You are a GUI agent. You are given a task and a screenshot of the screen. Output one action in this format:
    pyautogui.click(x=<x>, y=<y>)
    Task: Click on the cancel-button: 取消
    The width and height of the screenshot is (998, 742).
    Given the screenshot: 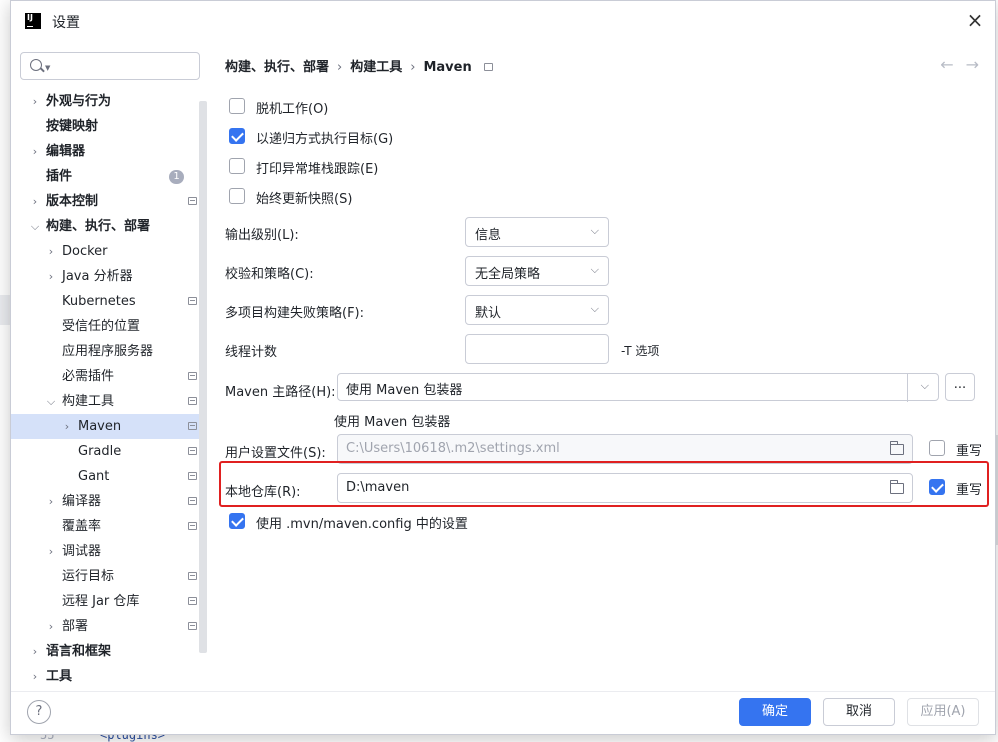 What is the action you would take?
    pyautogui.click(x=859, y=712)
    